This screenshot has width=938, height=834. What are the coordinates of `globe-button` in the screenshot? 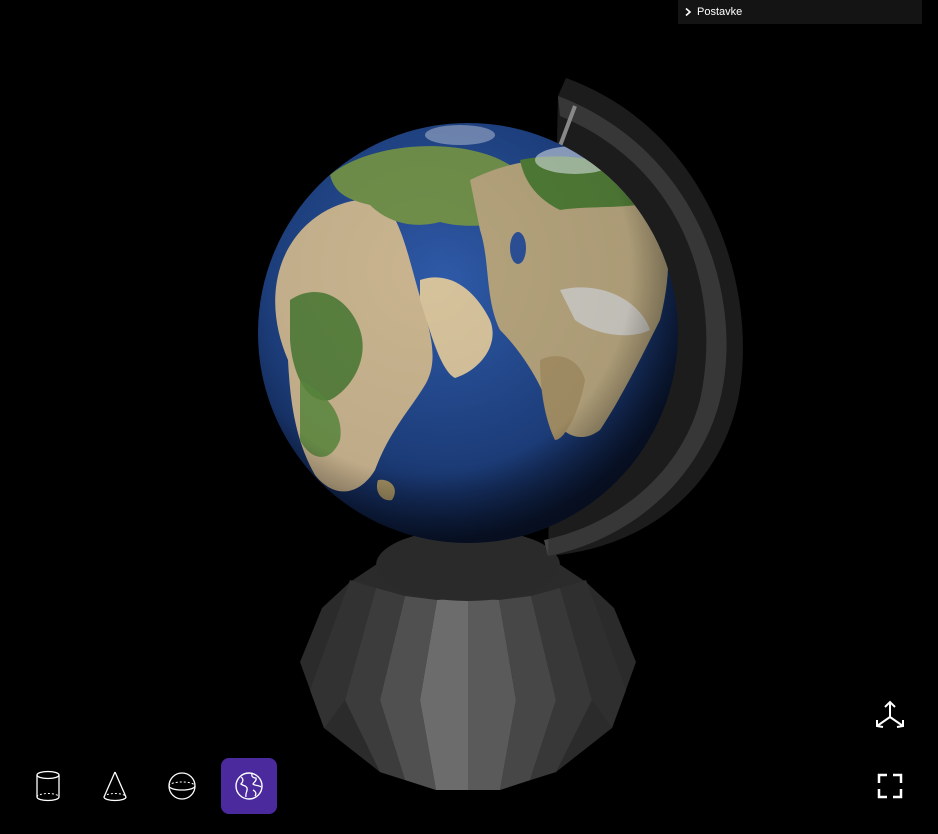 It's located at (249, 786).